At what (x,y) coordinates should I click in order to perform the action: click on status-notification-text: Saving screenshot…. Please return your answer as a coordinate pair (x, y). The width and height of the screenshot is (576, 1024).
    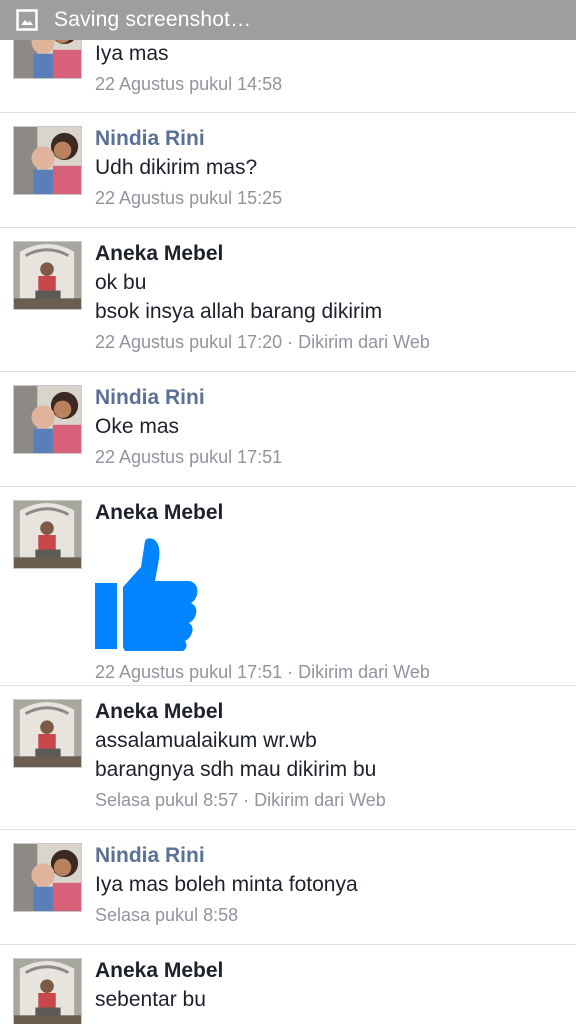
    Looking at the image, I should click on (153, 19).